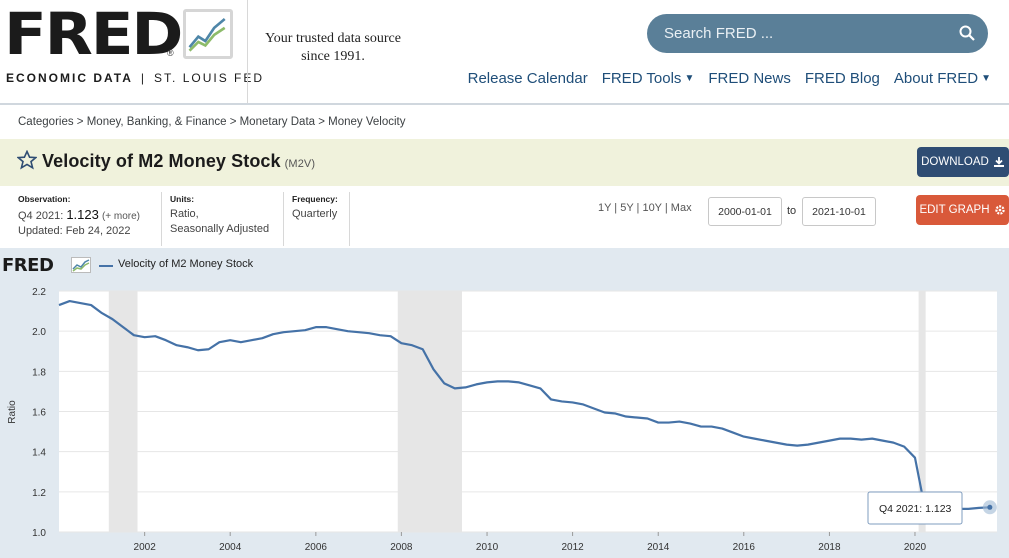 Image resolution: width=1009 pixels, height=558 pixels. What do you see at coordinates (230, 547) in the screenshot?
I see `x-tick-label: 2004` at bounding box center [230, 547].